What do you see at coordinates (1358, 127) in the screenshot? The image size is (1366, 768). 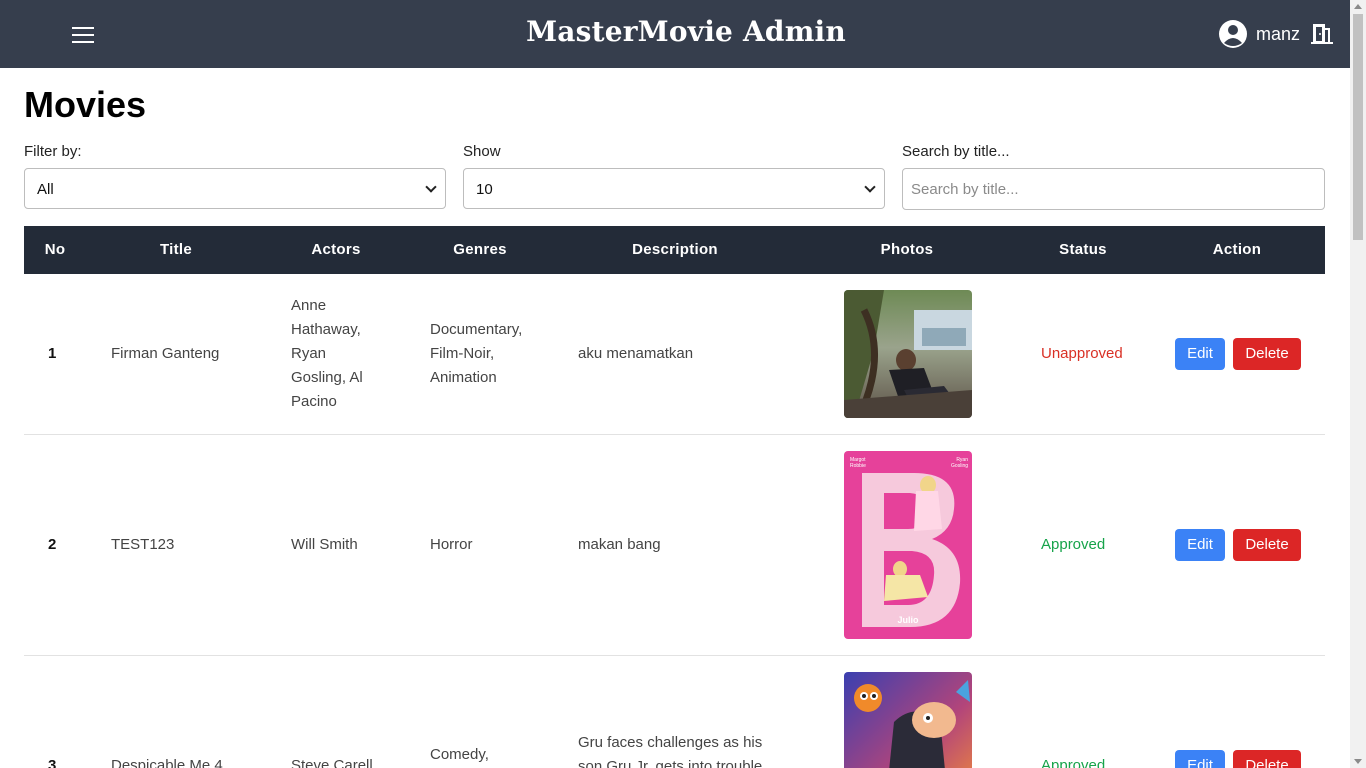 I see `scroll-thumb` at bounding box center [1358, 127].